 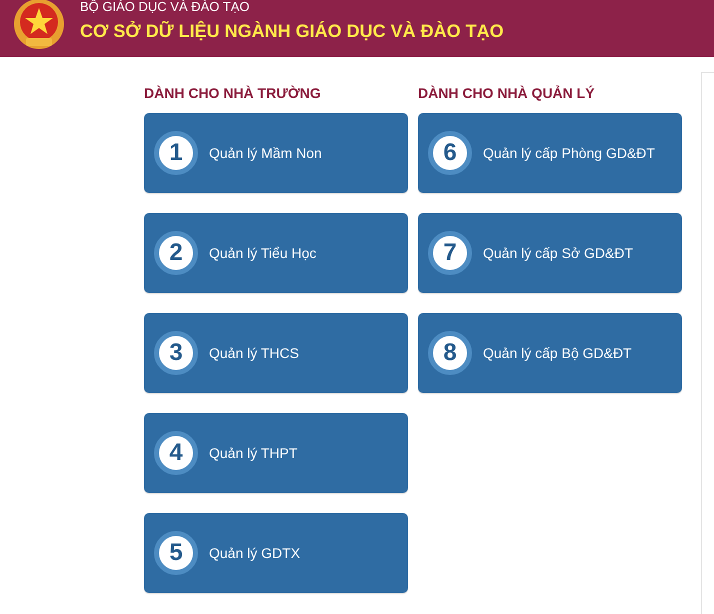 What do you see at coordinates (233, 93) in the screenshot?
I see `section-heading: DÀNH CHO NHÀ TRƯỜNG` at bounding box center [233, 93].